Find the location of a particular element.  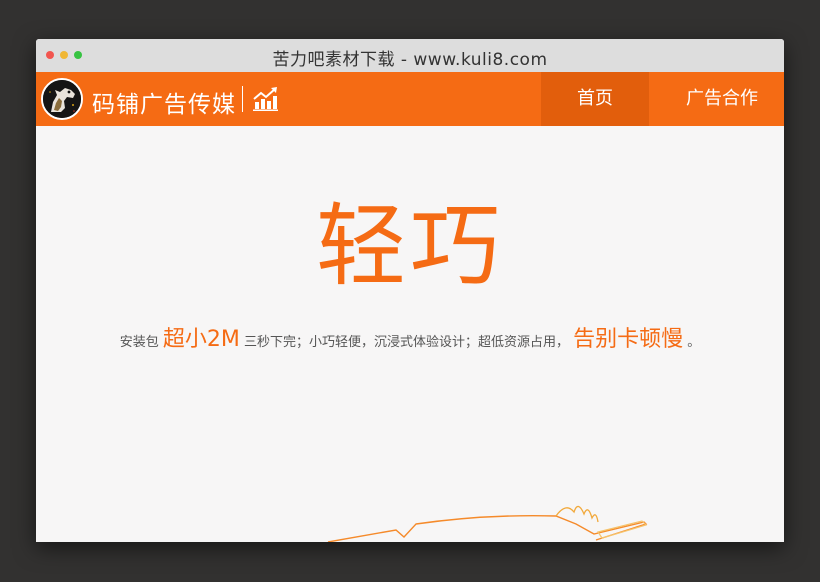

desc-highlight-smooth: 告别卡顿慢 is located at coordinates (628, 339).